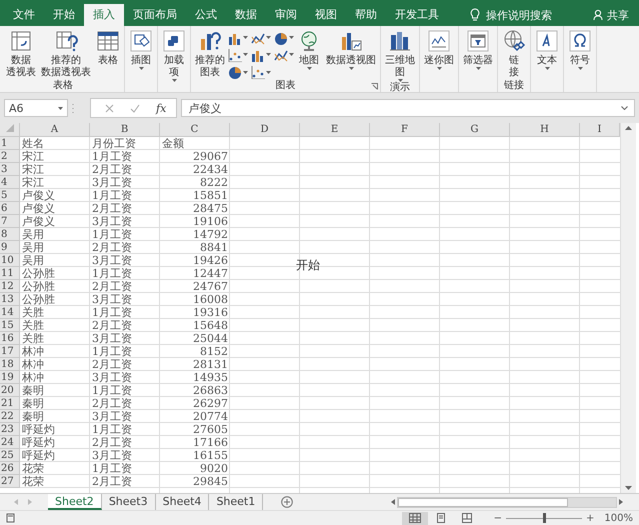 This screenshot has width=639, height=525. Describe the element at coordinates (10, 156) in the screenshot. I see `row-header: 2` at that location.